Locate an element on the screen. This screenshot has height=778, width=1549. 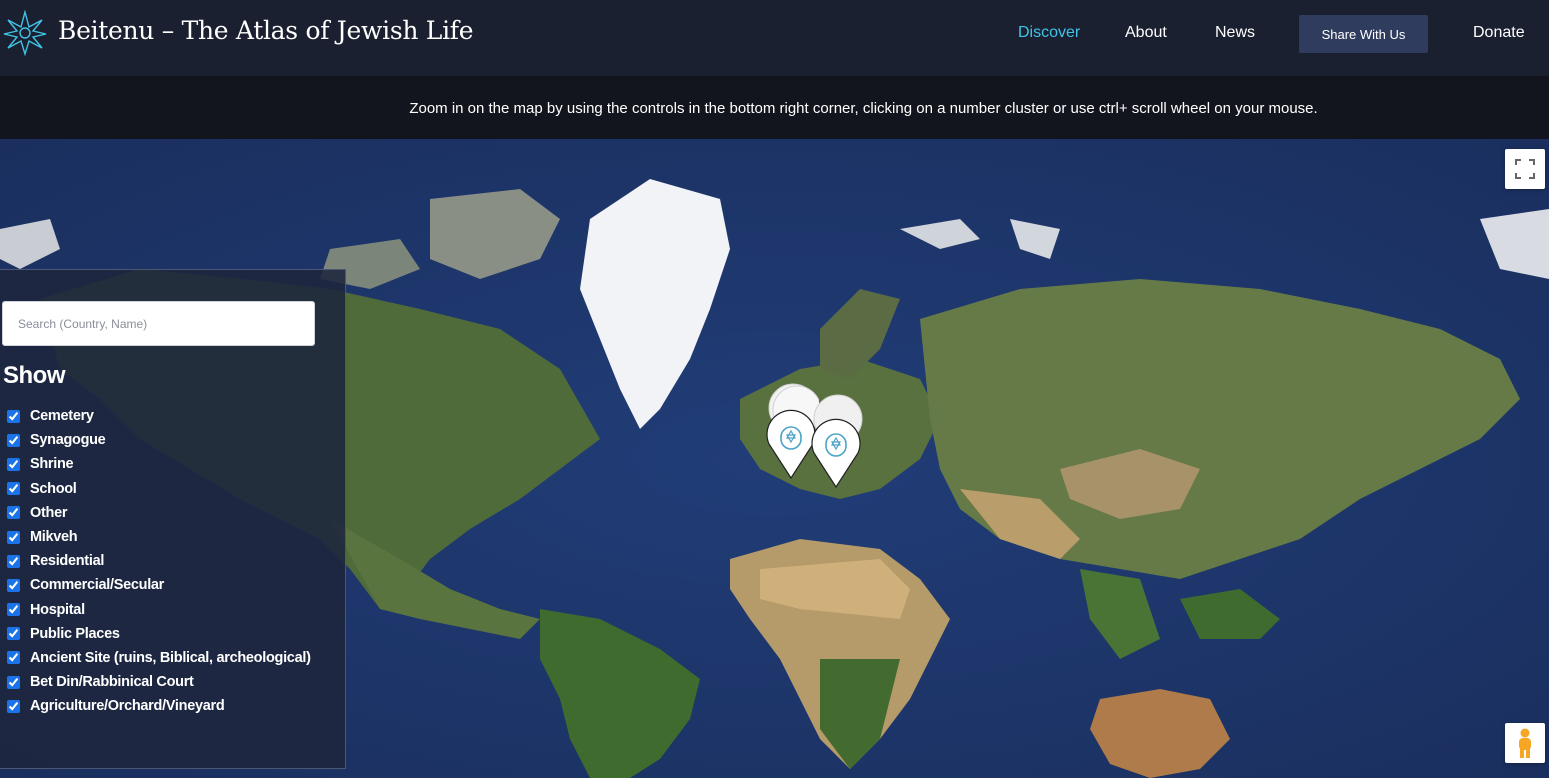
filter-label: Residential is located at coordinates (67, 561).